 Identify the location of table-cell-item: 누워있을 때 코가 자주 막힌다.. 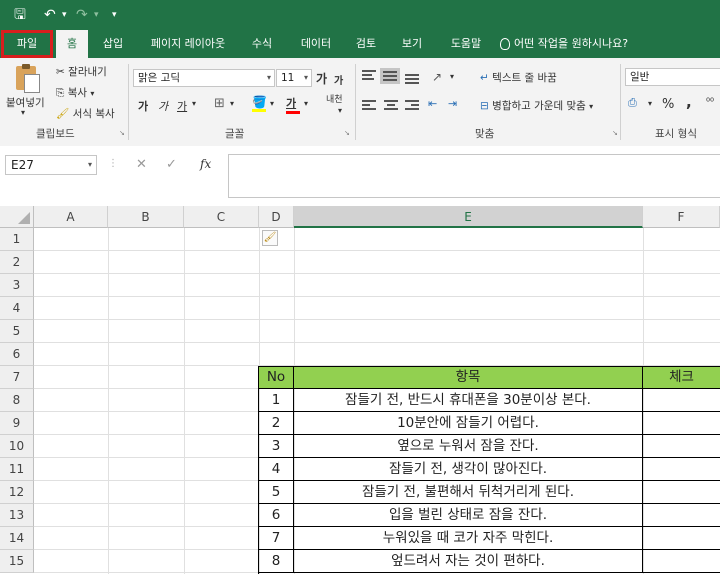
(468, 538).